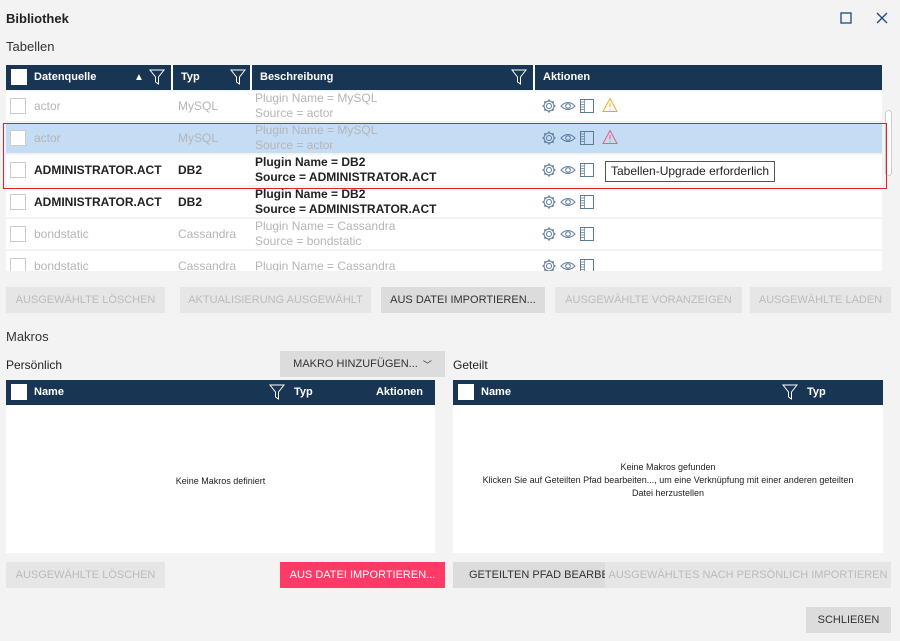  Describe the element at coordinates (393, 77) in the screenshot. I see `column-beschreibung: Beschreibung` at that location.